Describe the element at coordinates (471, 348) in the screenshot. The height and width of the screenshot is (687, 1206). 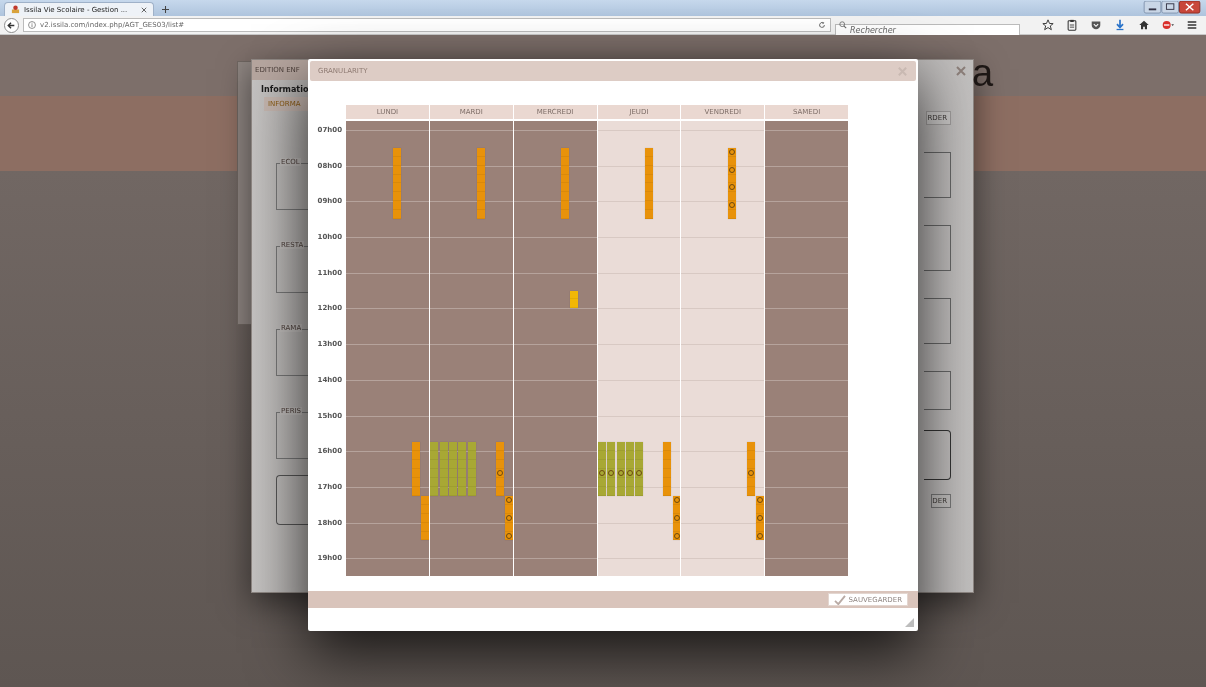
I see `day-column` at that location.